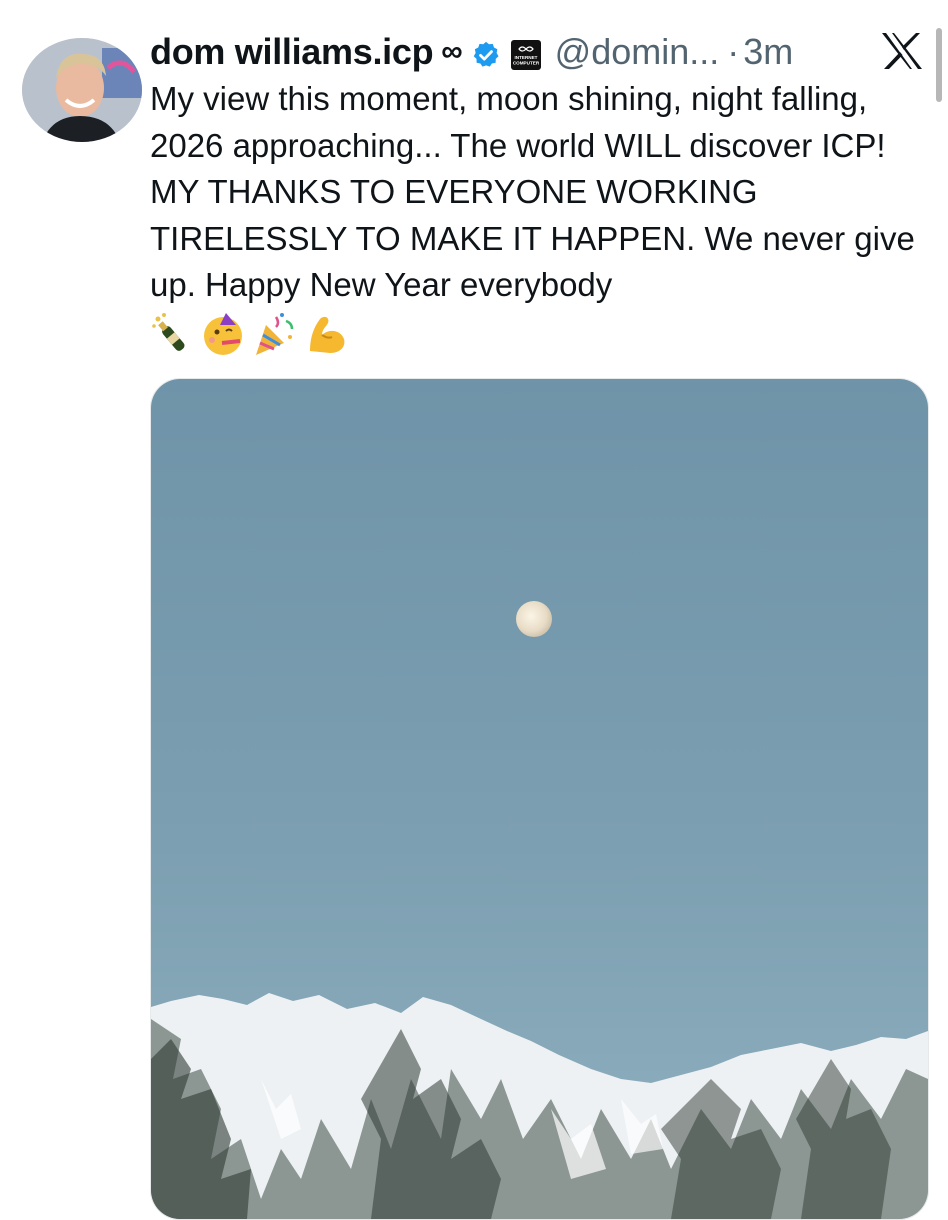 The width and height of the screenshot is (948, 1220). I want to click on verified-badge-icon, so click(486, 52).